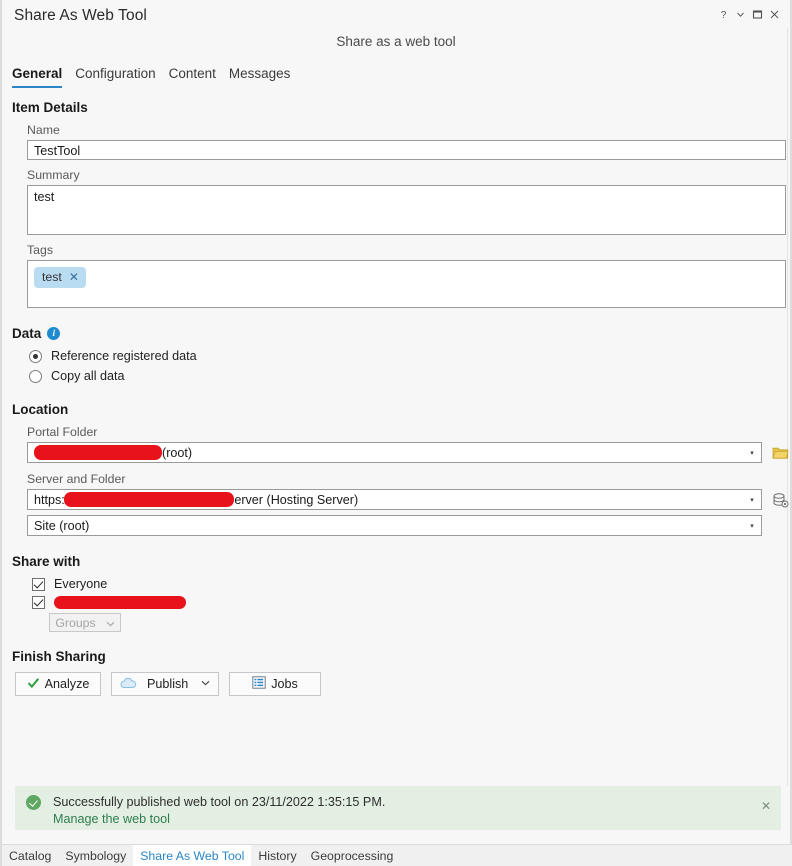  I want to click on location-heading: Location, so click(401, 409).